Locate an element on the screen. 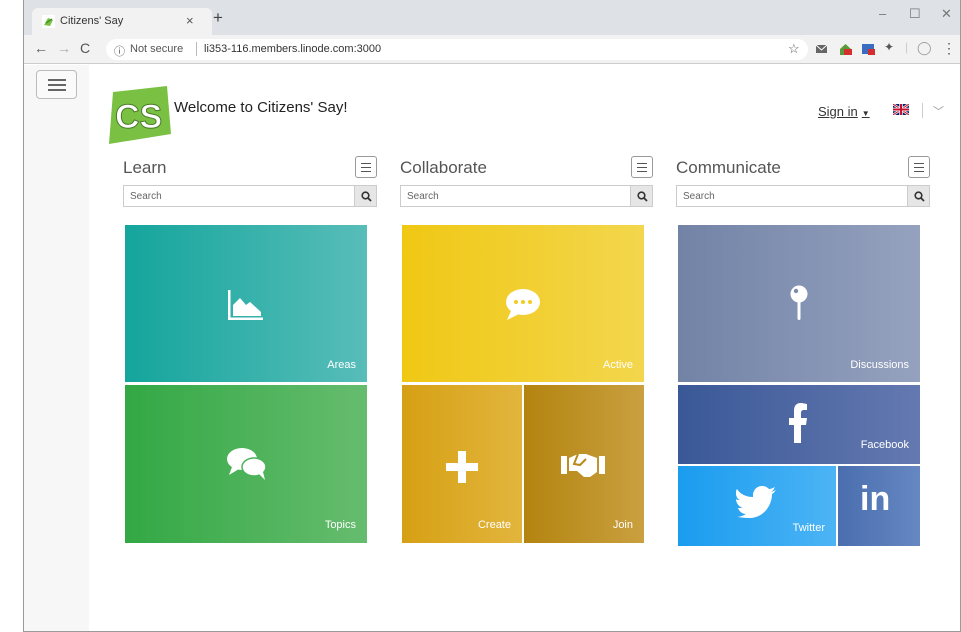 The image size is (961, 632). twitter-label: Twitter is located at coordinates (808, 528).